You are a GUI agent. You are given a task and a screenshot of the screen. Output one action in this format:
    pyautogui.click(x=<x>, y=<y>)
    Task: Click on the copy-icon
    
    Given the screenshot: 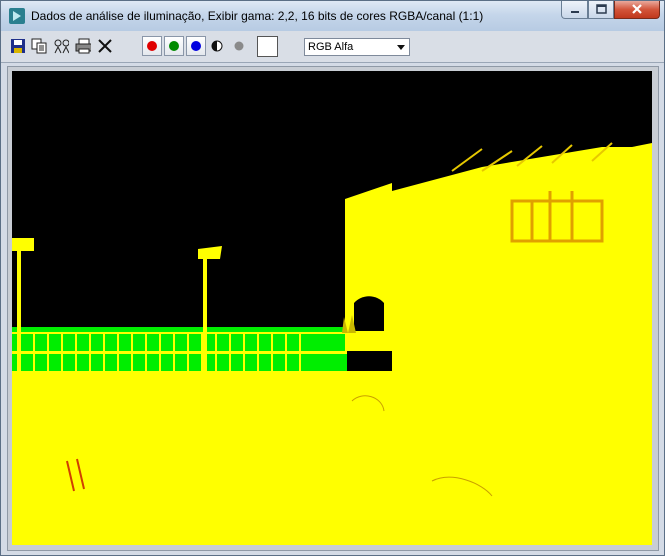 What is the action you would take?
    pyautogui.click(x=39, y=46)
    